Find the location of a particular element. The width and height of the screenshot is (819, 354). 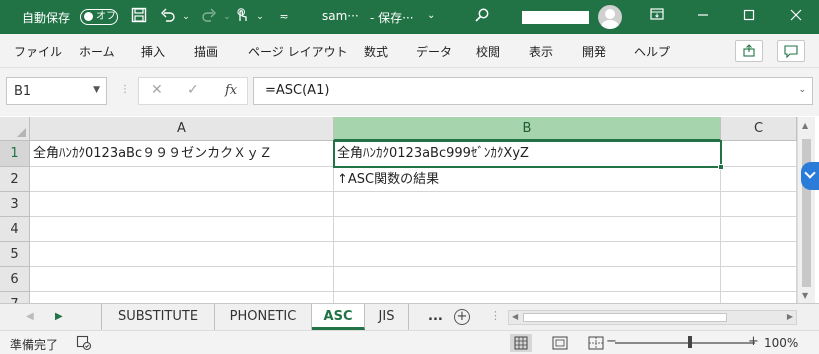

tab-page-layout: ページ レイアウト is located at coordinates (298, 51).